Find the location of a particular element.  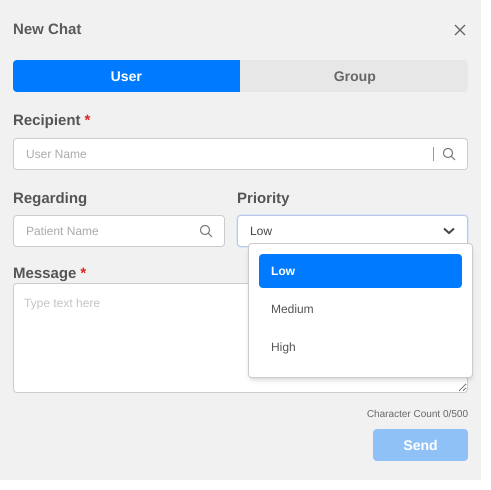

dialog-title: New Chat is located at coordinates (47, 30).